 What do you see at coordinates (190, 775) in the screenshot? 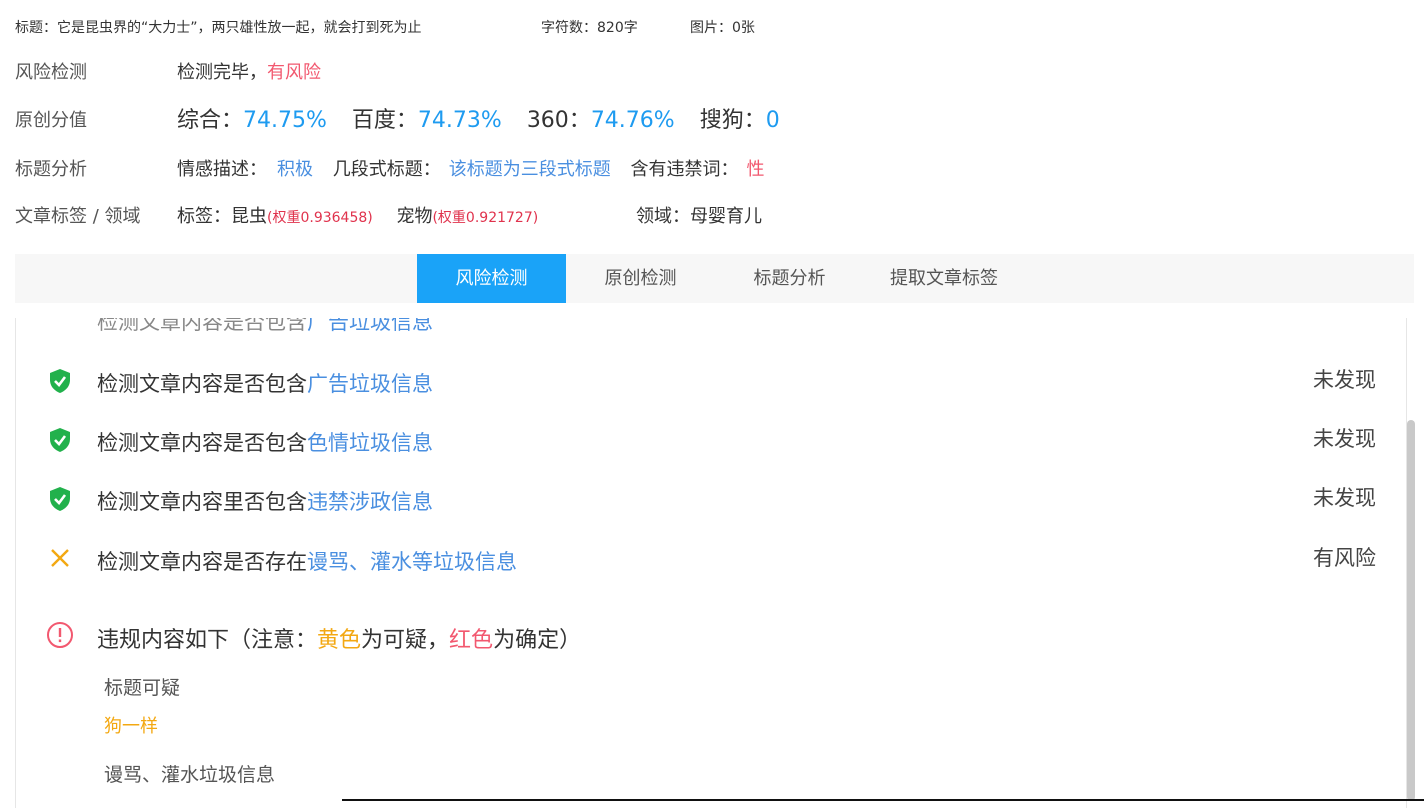
I see `abuse-label: 谩骂、灌水垃圾信息` at bounding box center [190, 775].